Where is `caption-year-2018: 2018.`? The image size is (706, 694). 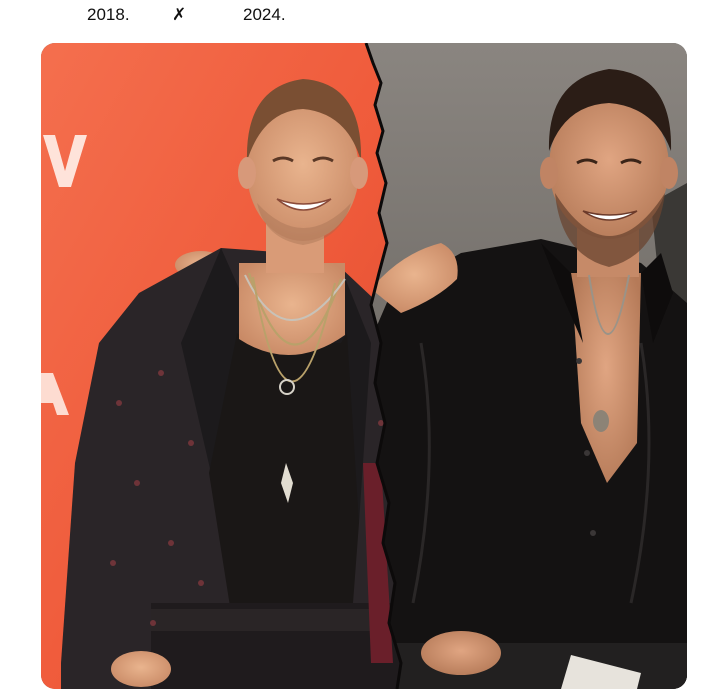
caption-year-2018: 2018. is located at coordinates (108, 14).